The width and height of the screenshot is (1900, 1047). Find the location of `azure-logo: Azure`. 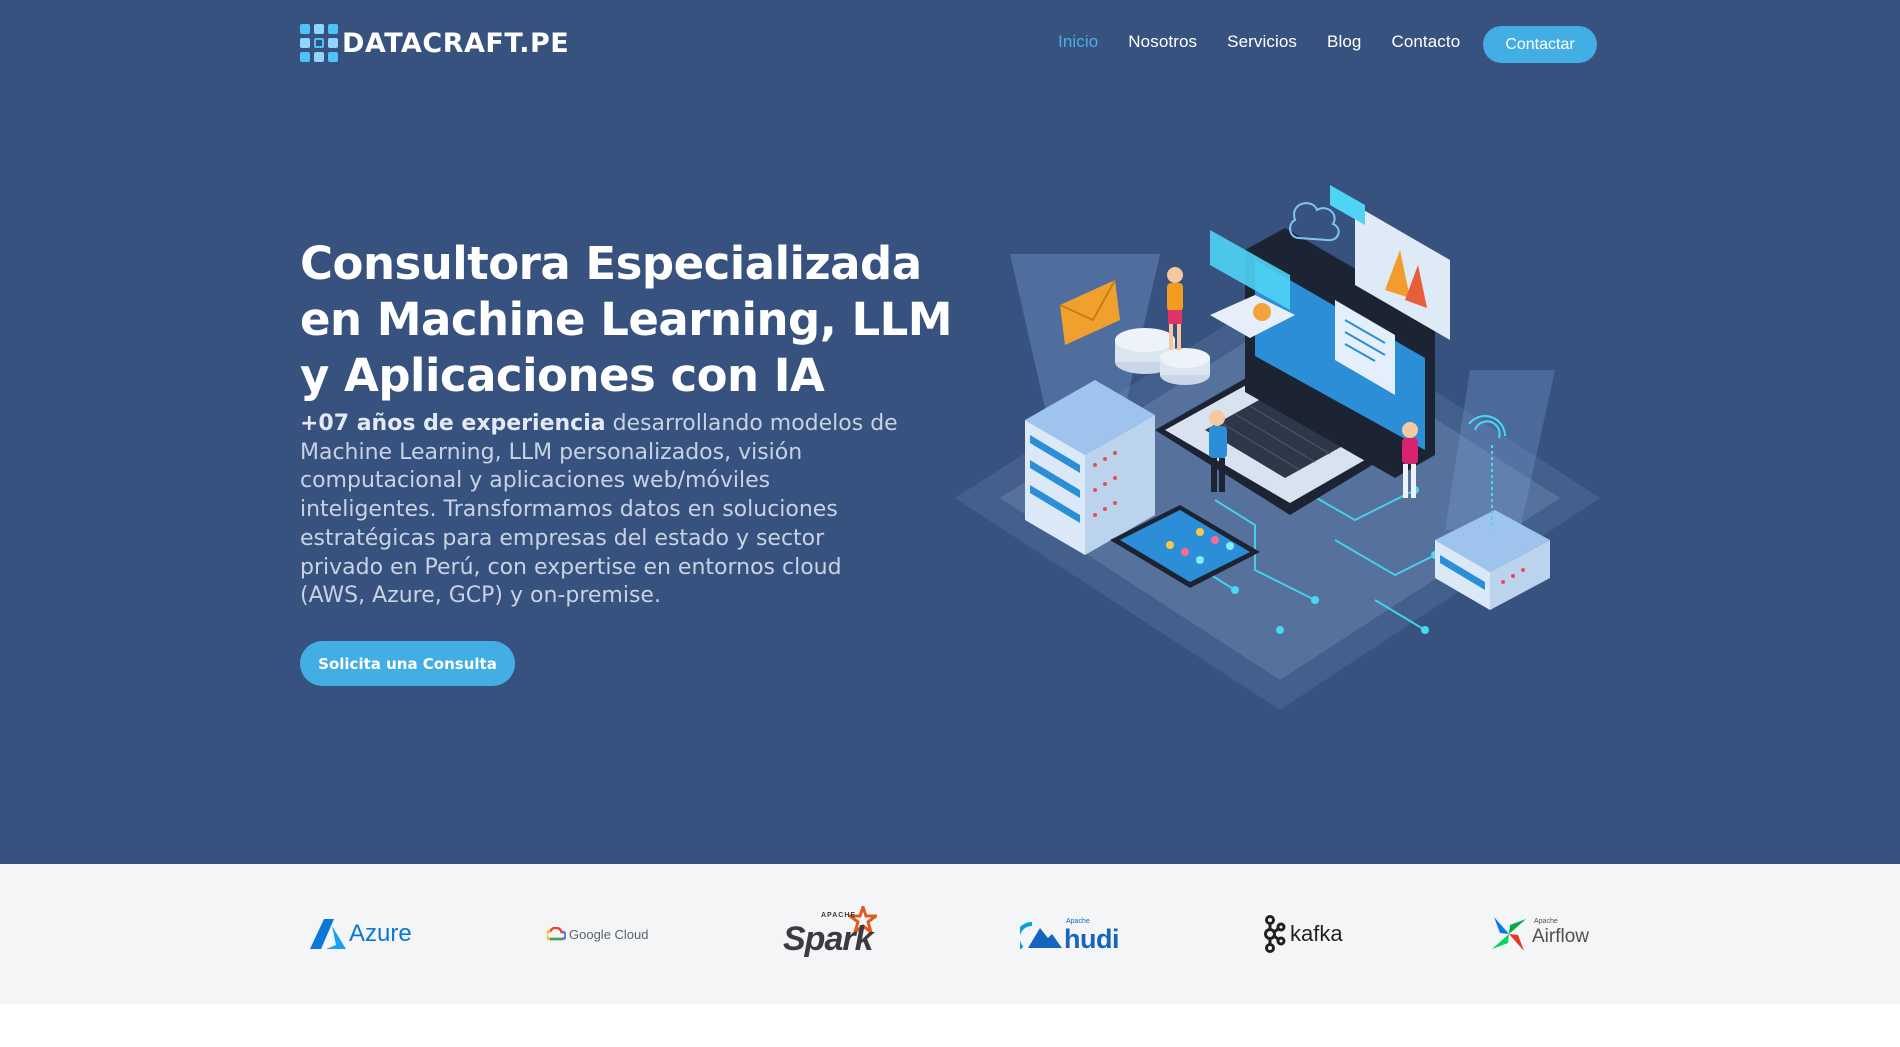

azure-logo: Azure is located at coordinates (361, 934).